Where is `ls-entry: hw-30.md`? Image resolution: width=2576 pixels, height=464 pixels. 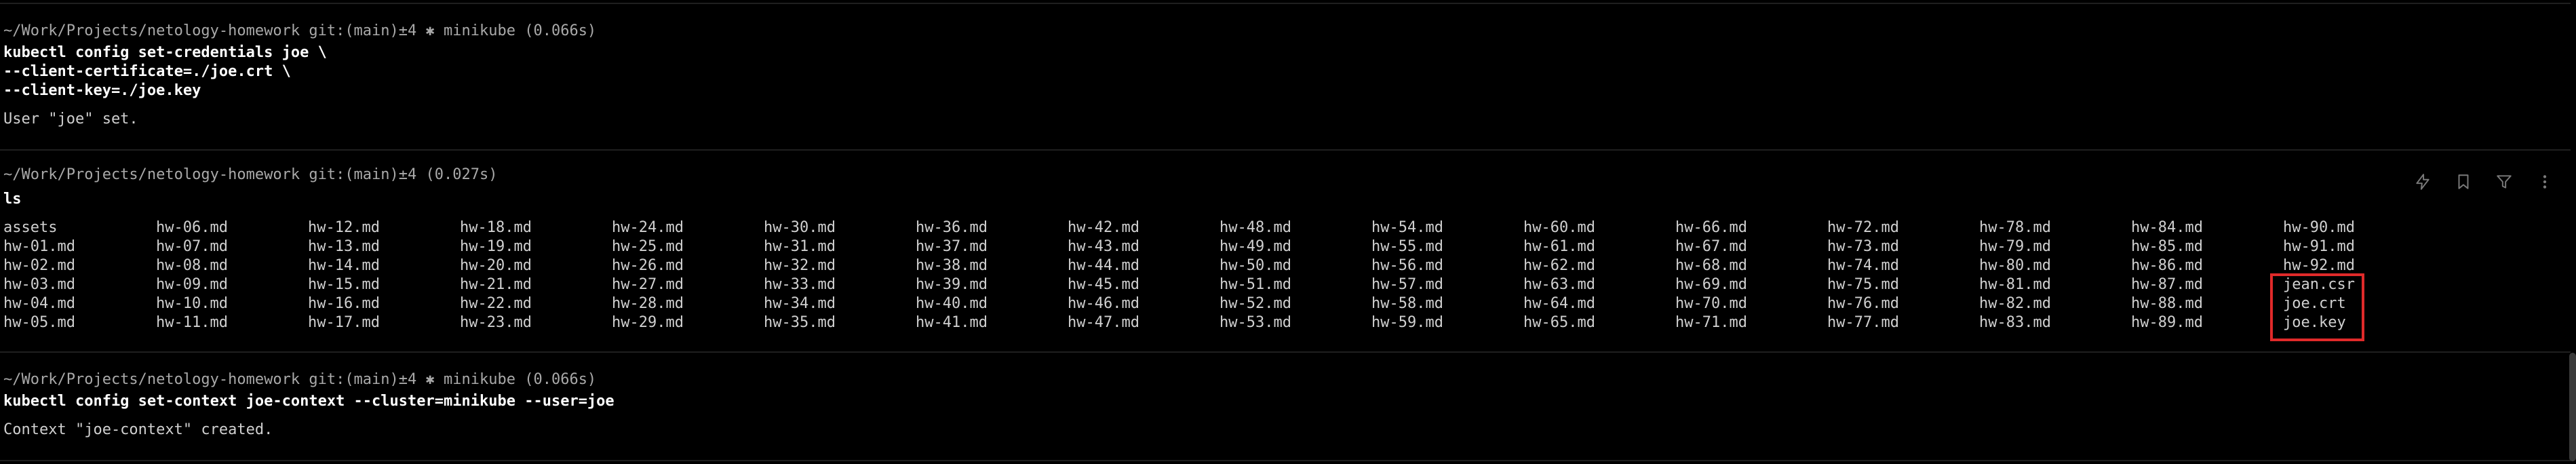
ls-entry: hw-30.md is located at coordinates (800, 227).